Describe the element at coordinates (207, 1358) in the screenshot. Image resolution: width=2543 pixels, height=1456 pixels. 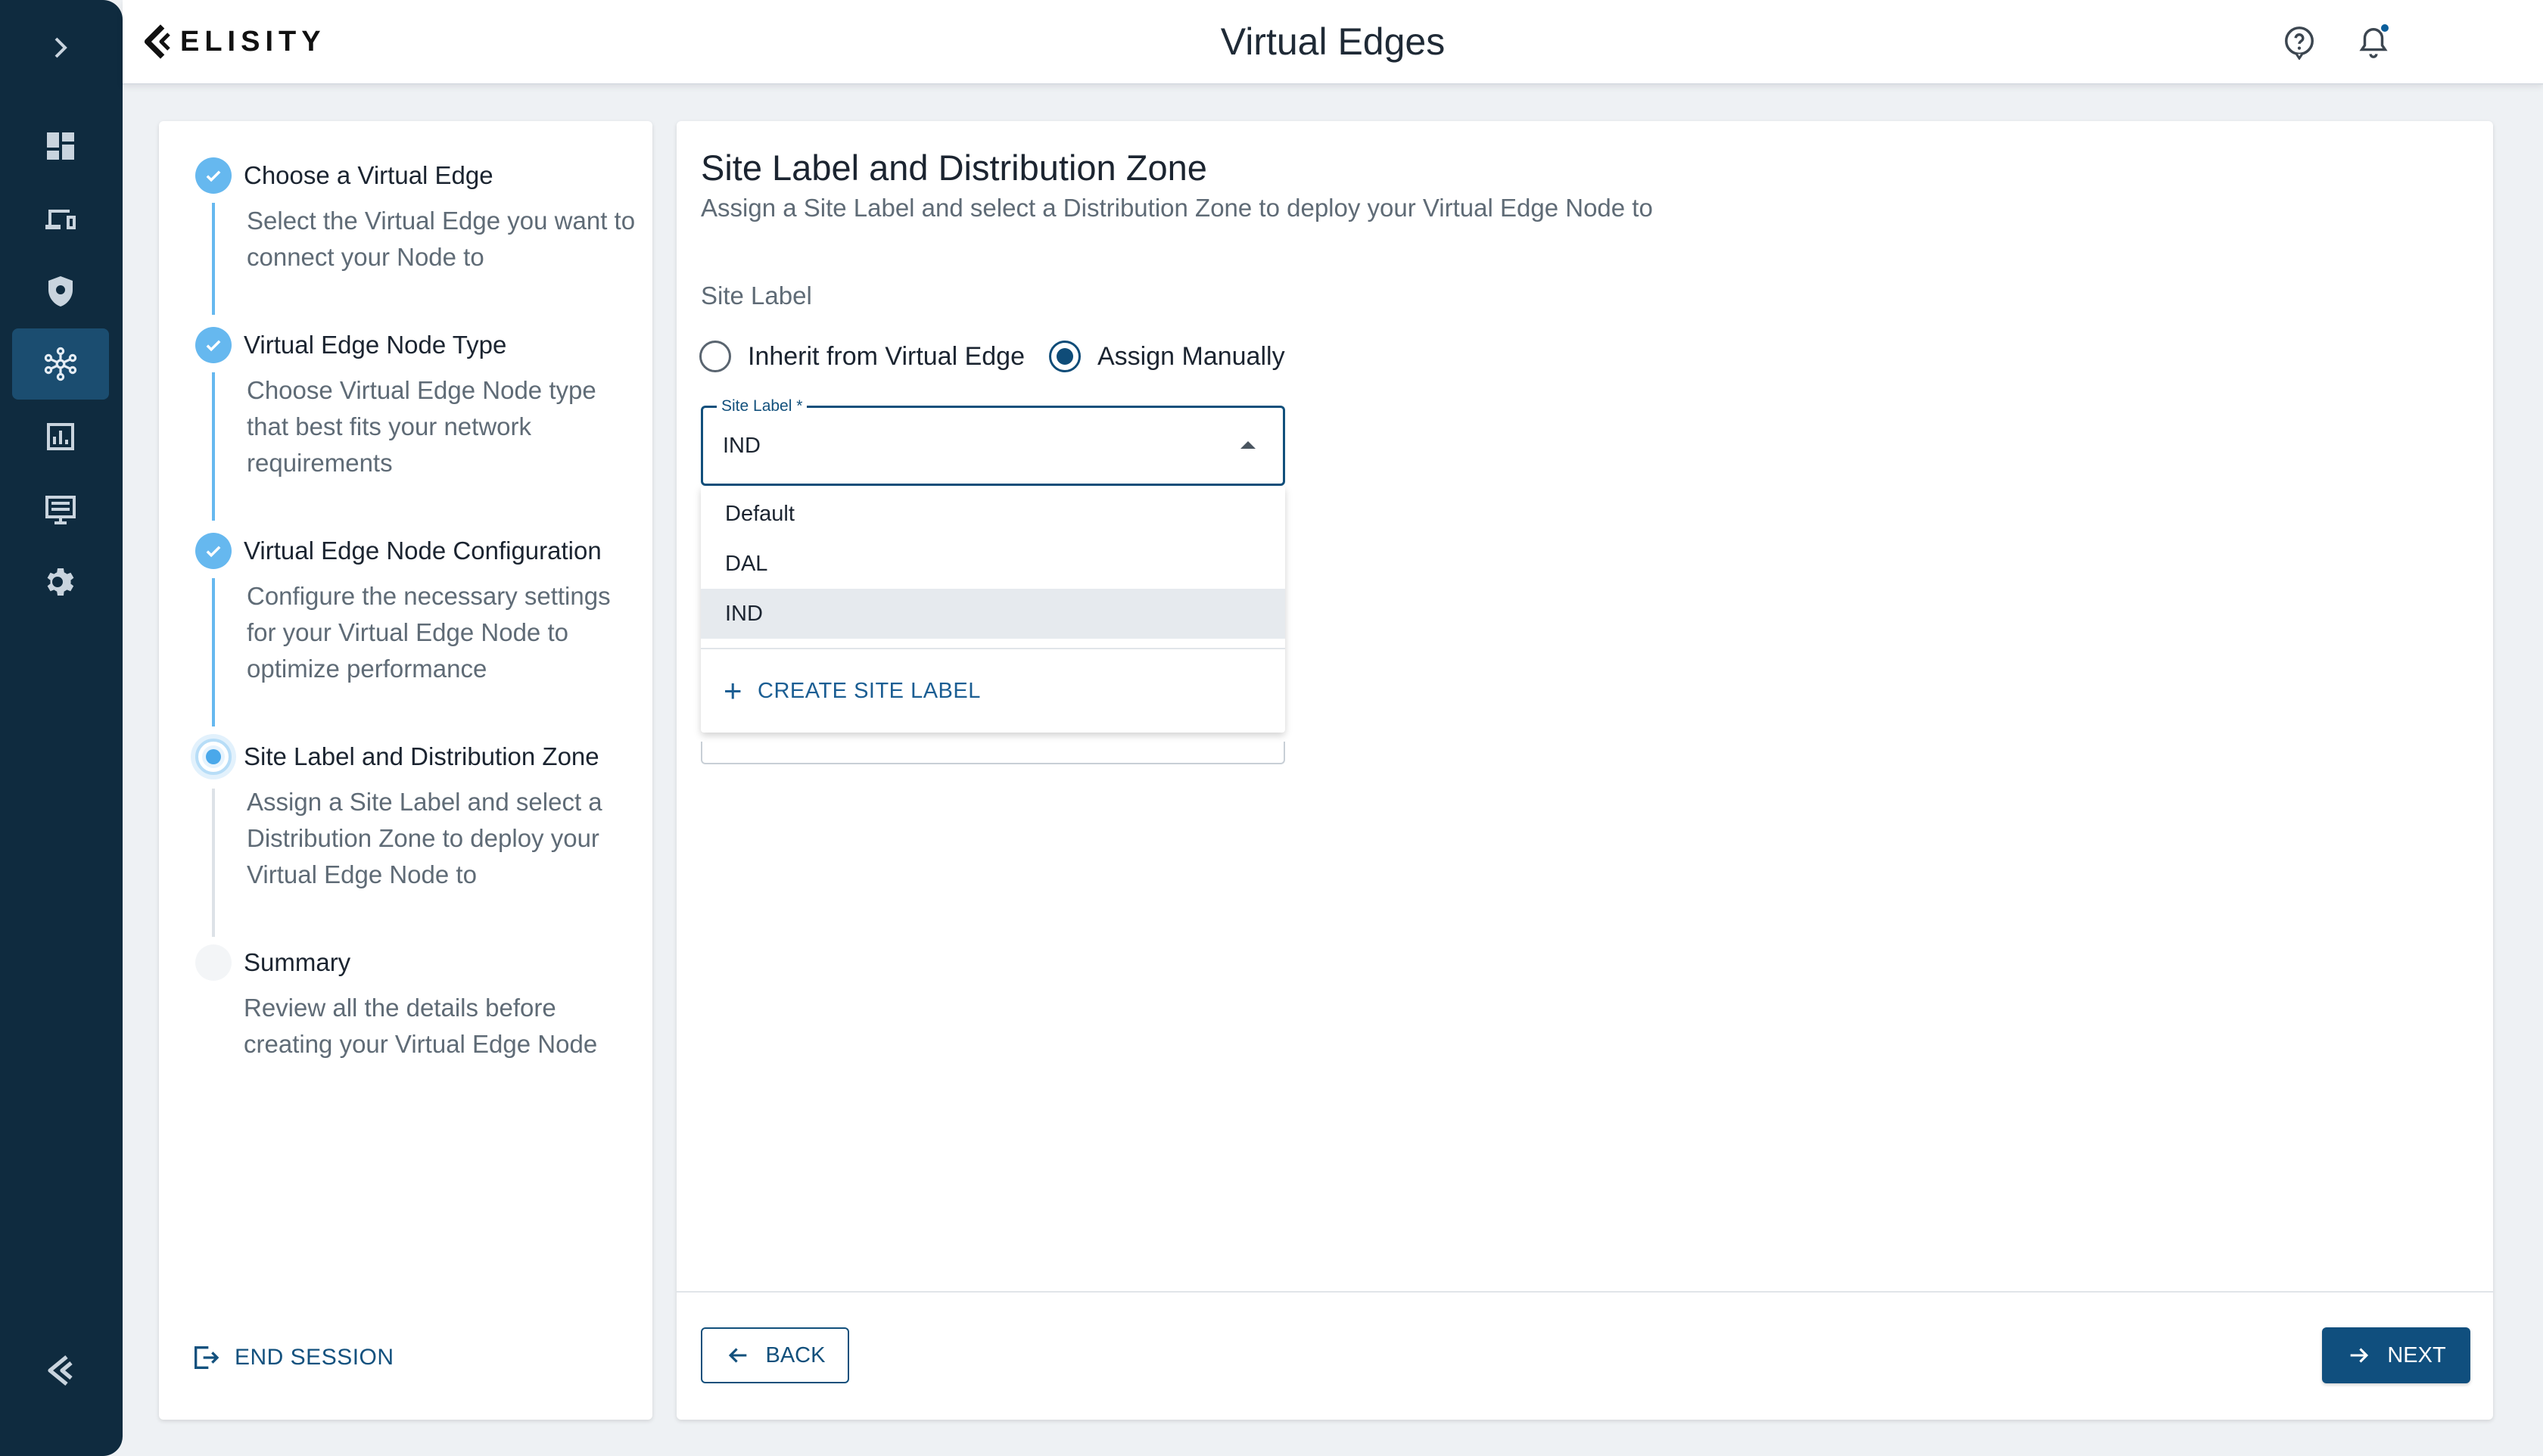
I see `logout-icon` at that location.